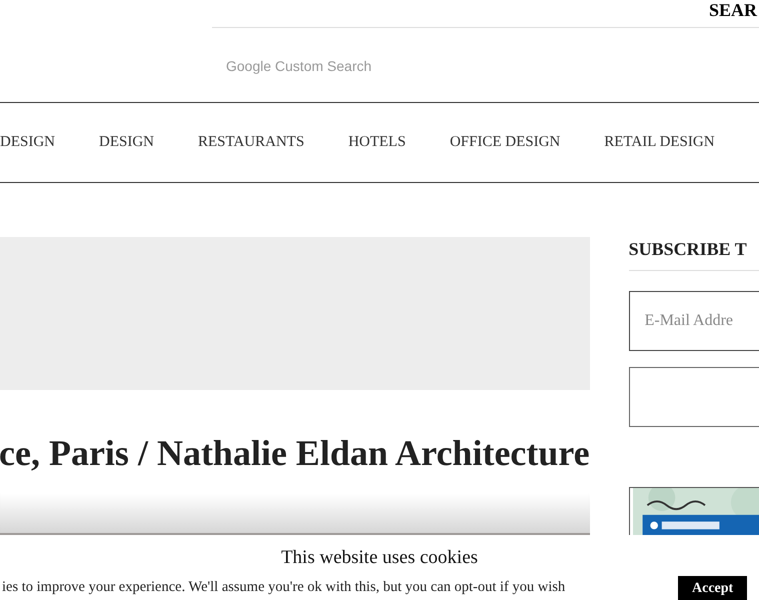 This screenshot has height=600, width=759. What do you see at coordinates (377, 142) in the screenshot?
I see `nav-link: HOTELS` at bounding box center [377, 142].